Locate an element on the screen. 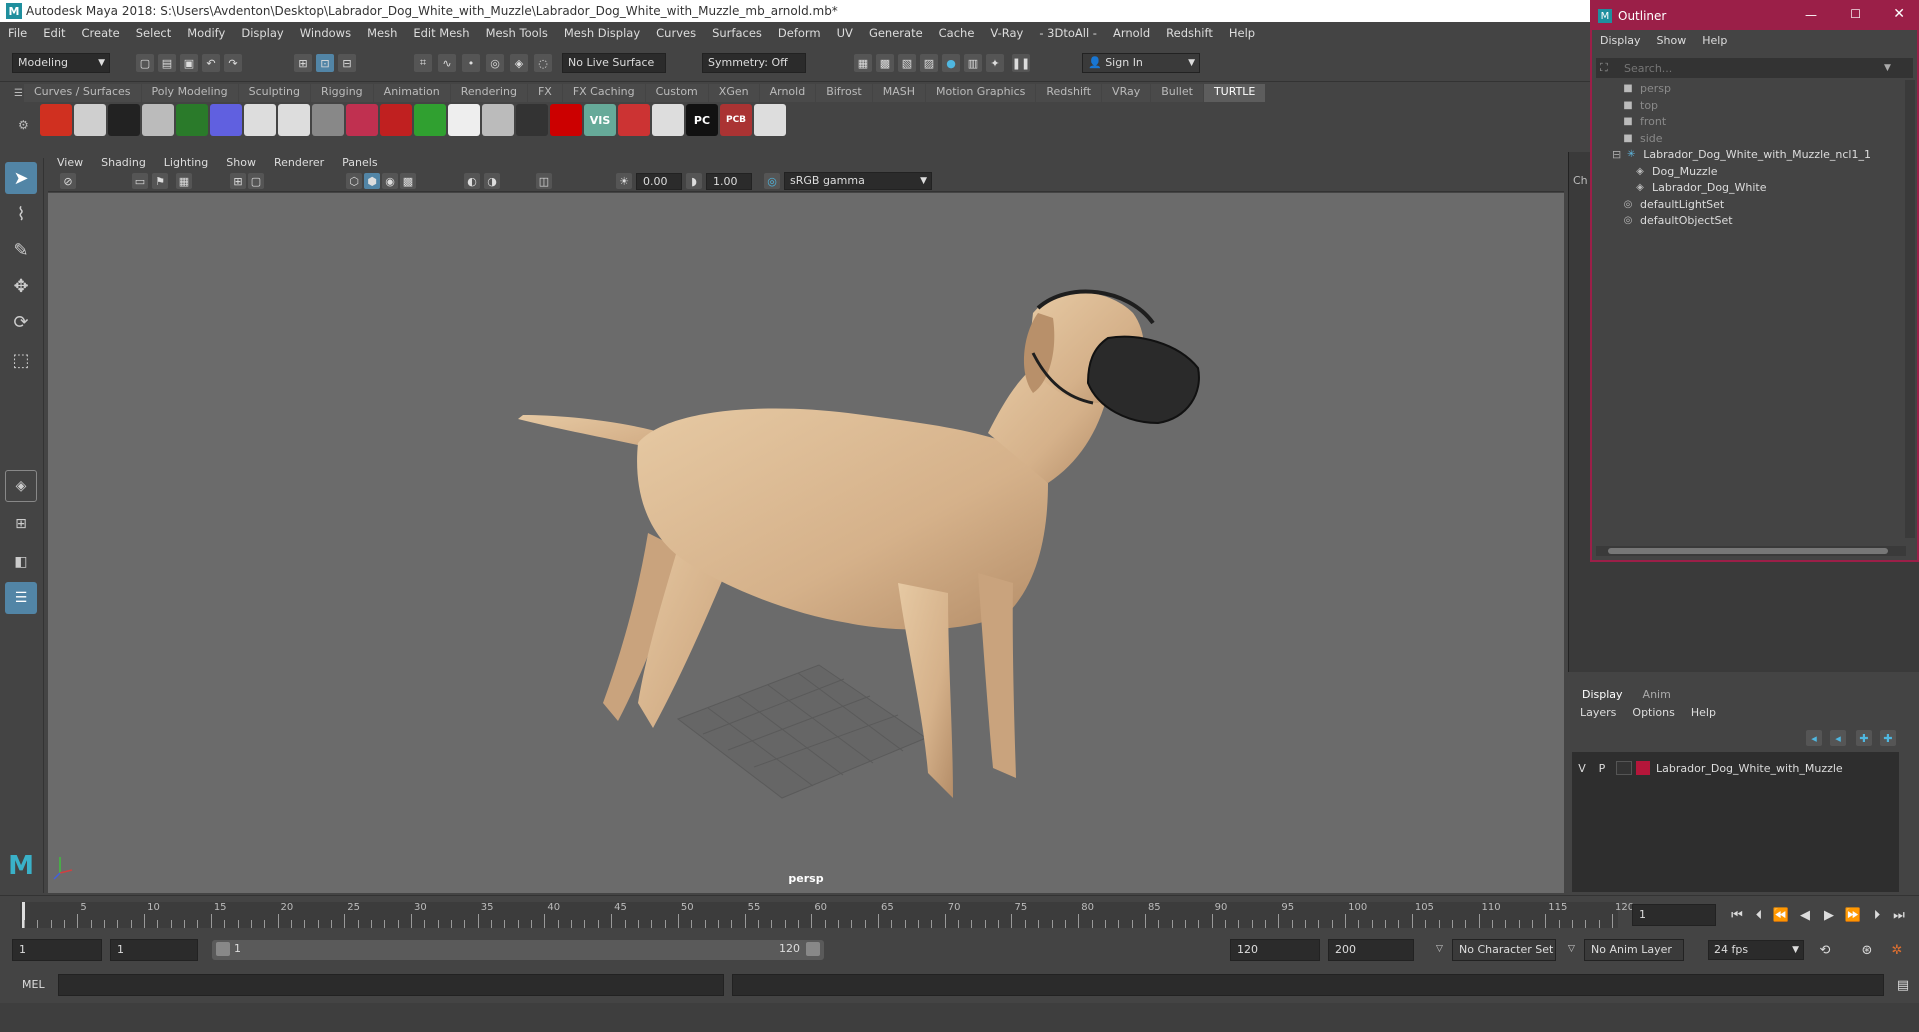 The height and width of the screenshot is (1032, 1919). colorspace-dropdown: sRGB gamma ▼ is located at coordinates (858, 181).